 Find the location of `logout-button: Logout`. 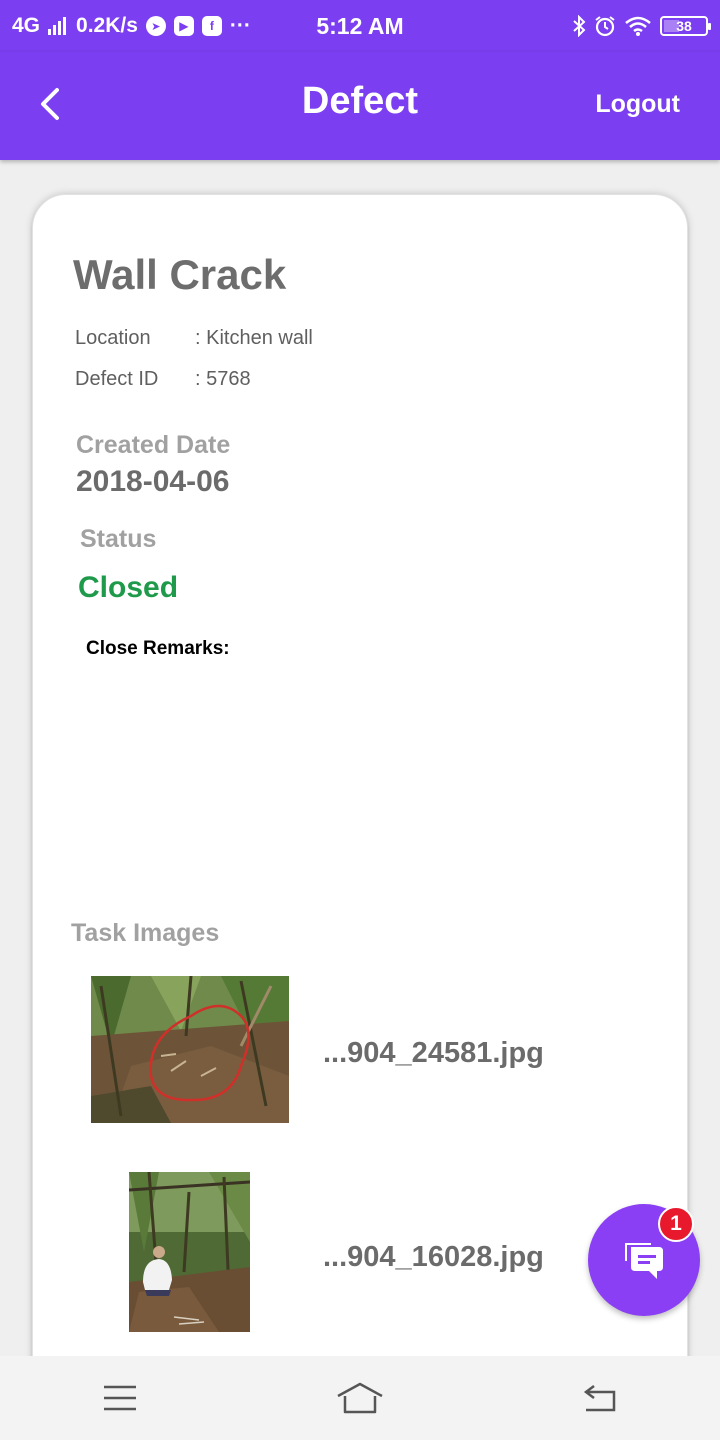

logout-button: Logout is located at coordinates (637, 104).